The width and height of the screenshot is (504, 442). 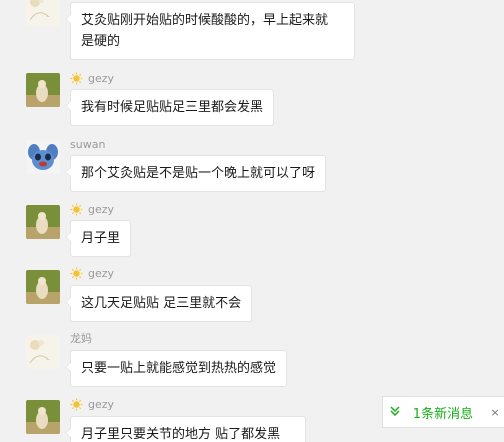 I want to click on double-chevron-down-icon, so click(x=395, y=412).